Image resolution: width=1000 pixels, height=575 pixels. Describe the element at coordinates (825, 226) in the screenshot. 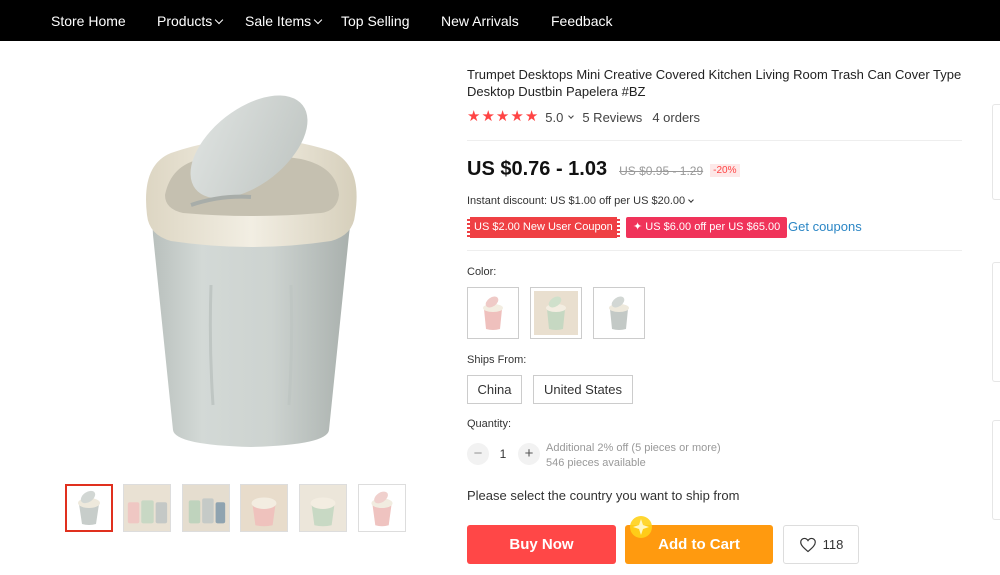

I see `get-coupons-link: Get coupons` at that location.